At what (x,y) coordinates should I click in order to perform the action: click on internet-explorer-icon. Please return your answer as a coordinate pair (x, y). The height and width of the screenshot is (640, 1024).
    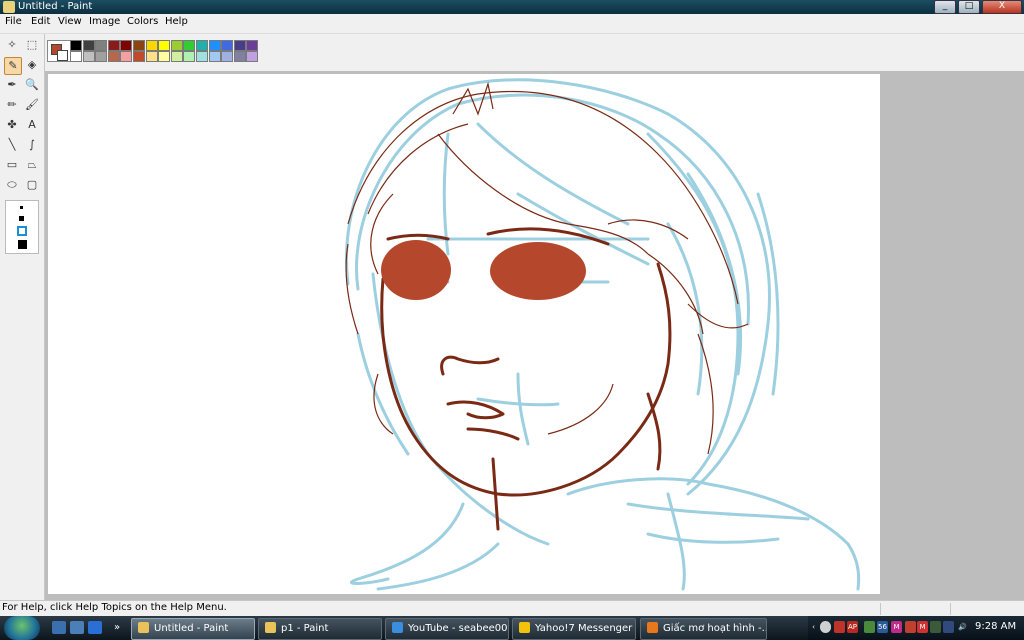
    Looking at the image, I should click on (95, 627).